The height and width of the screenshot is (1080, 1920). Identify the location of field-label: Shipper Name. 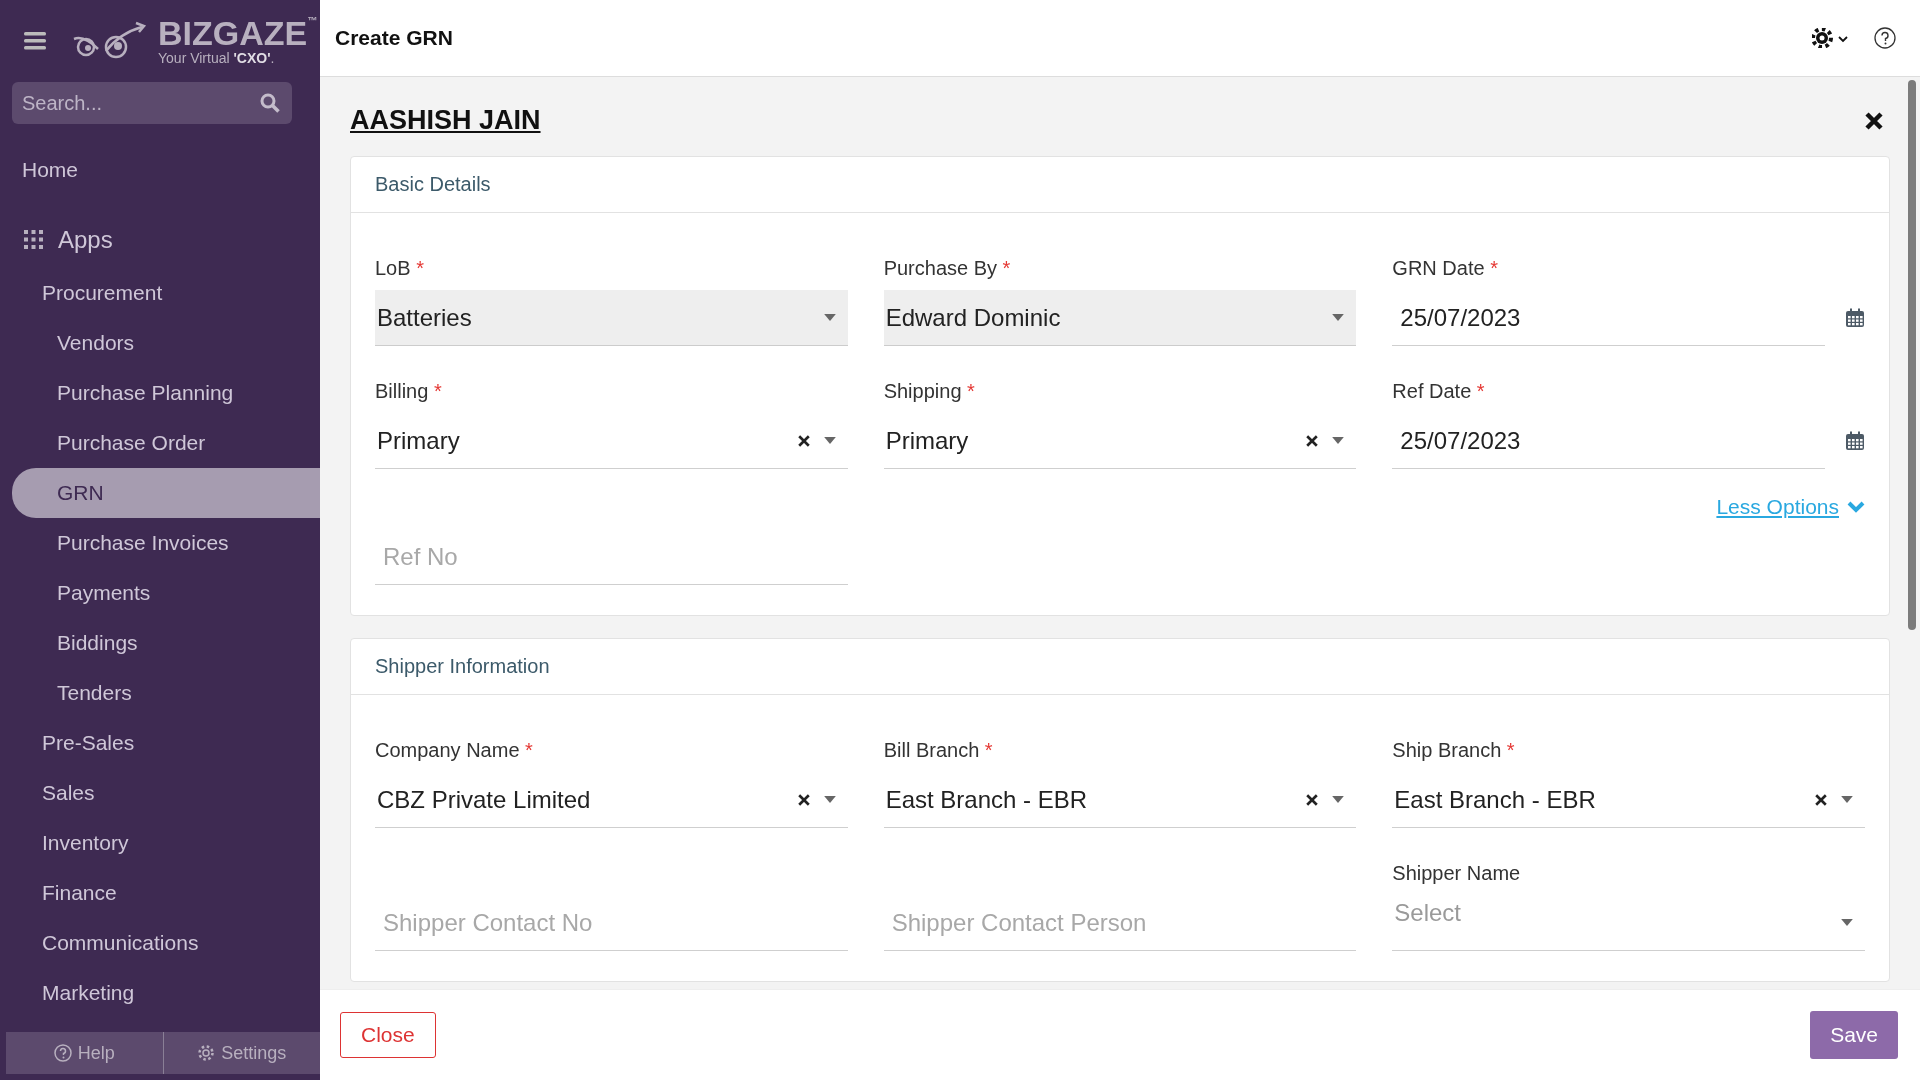
(1457, 873).